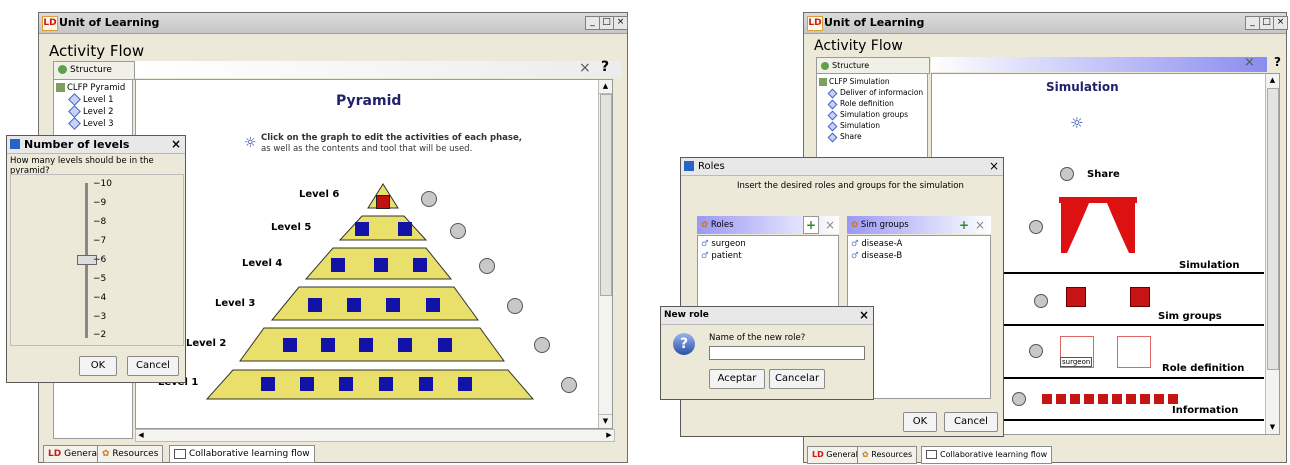 The width and height of the screenshot is (1290, 465). Describe the element at coordinates (867, 115) in the screenshot. I see `tree-item-simulation-groups: Simulation groups` at that location.